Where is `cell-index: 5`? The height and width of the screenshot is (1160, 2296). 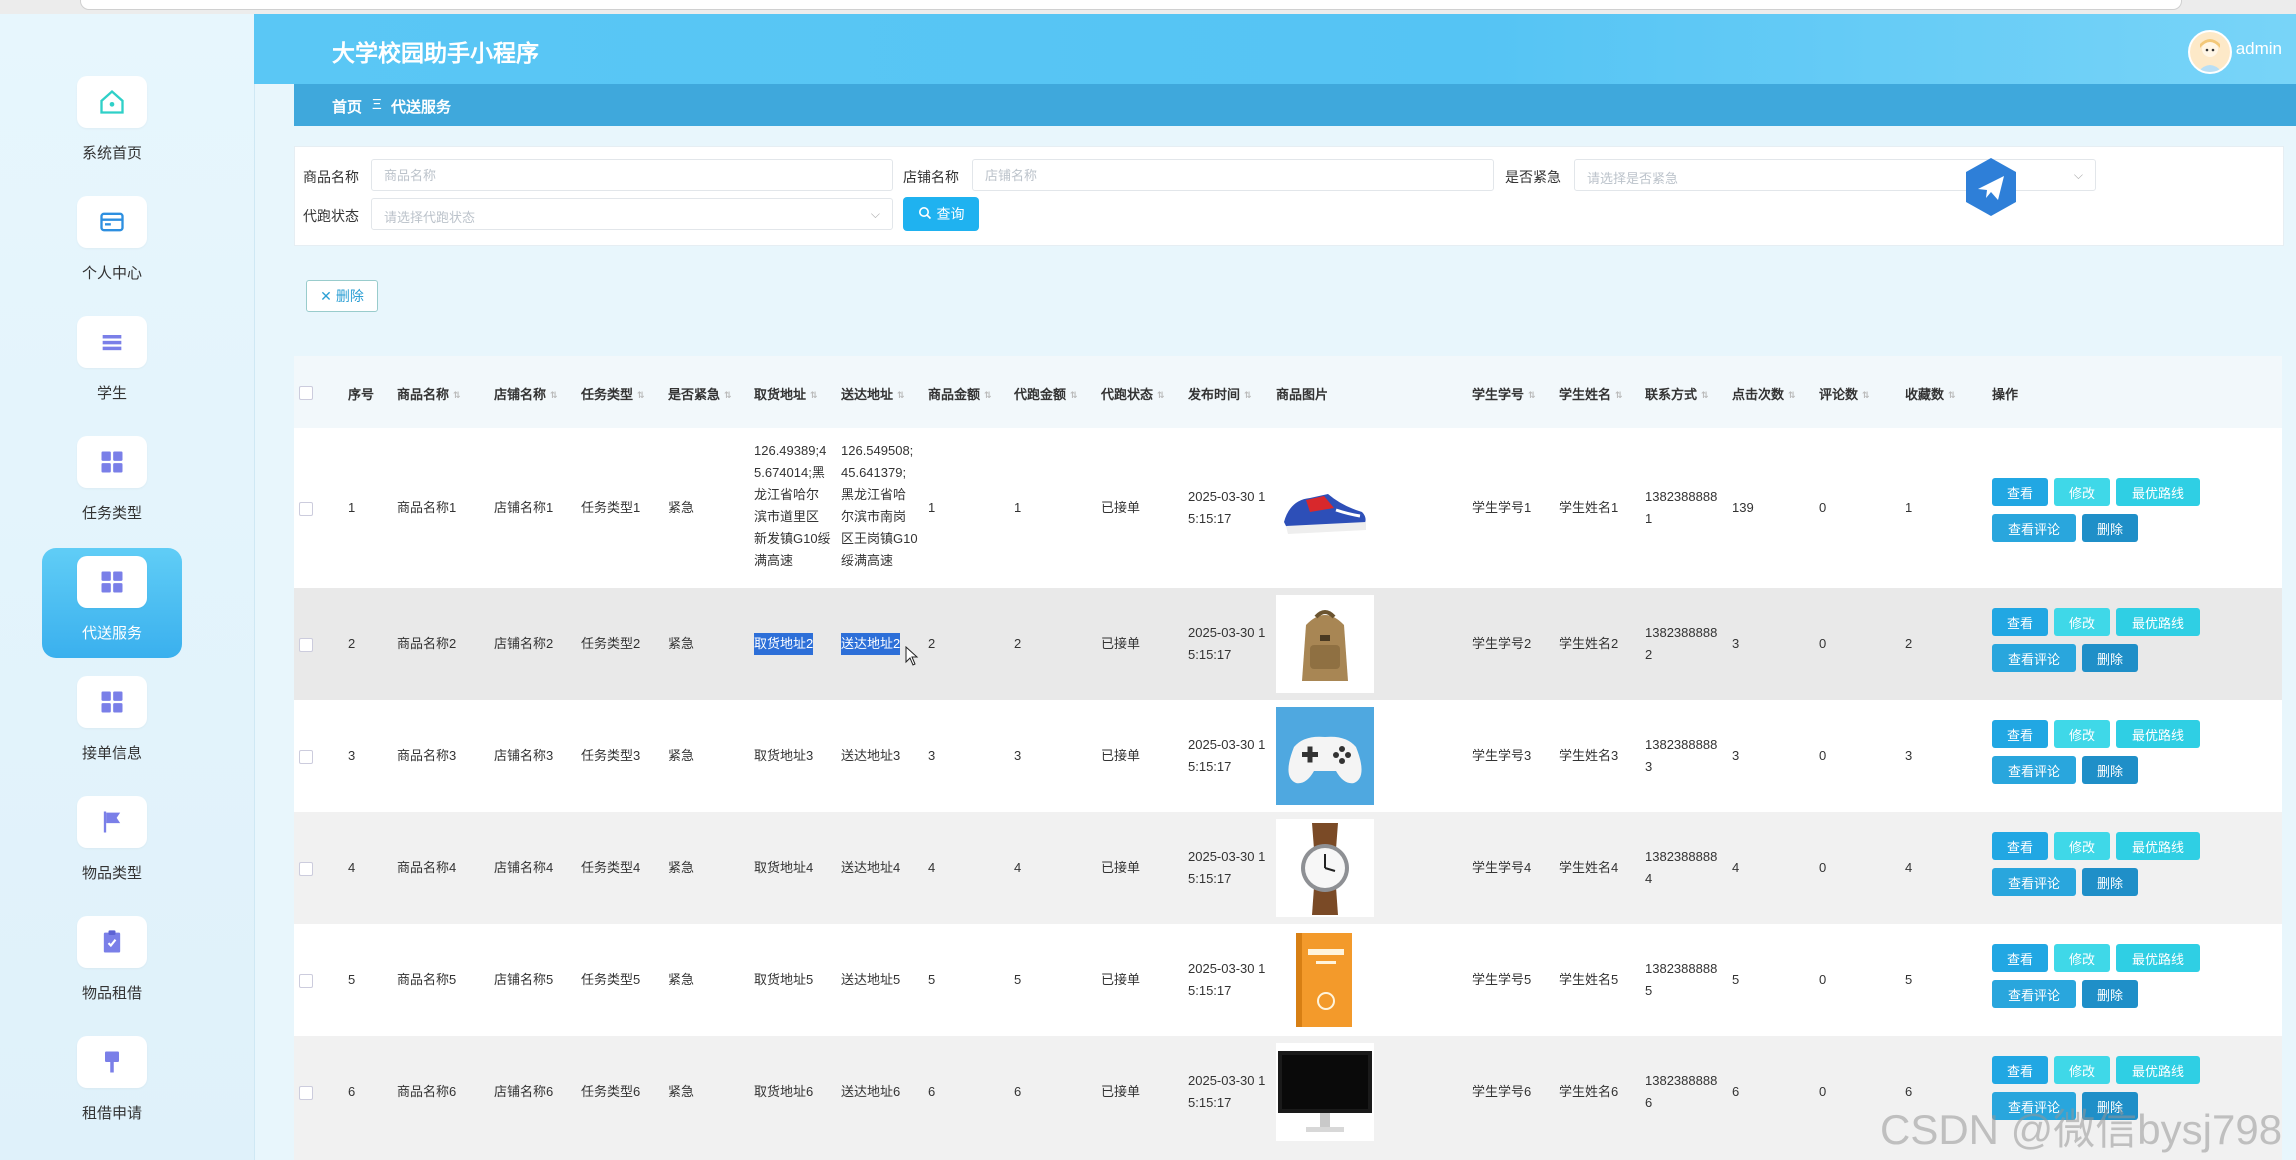
cell-index: 5 is located at coordinates (352, 979).